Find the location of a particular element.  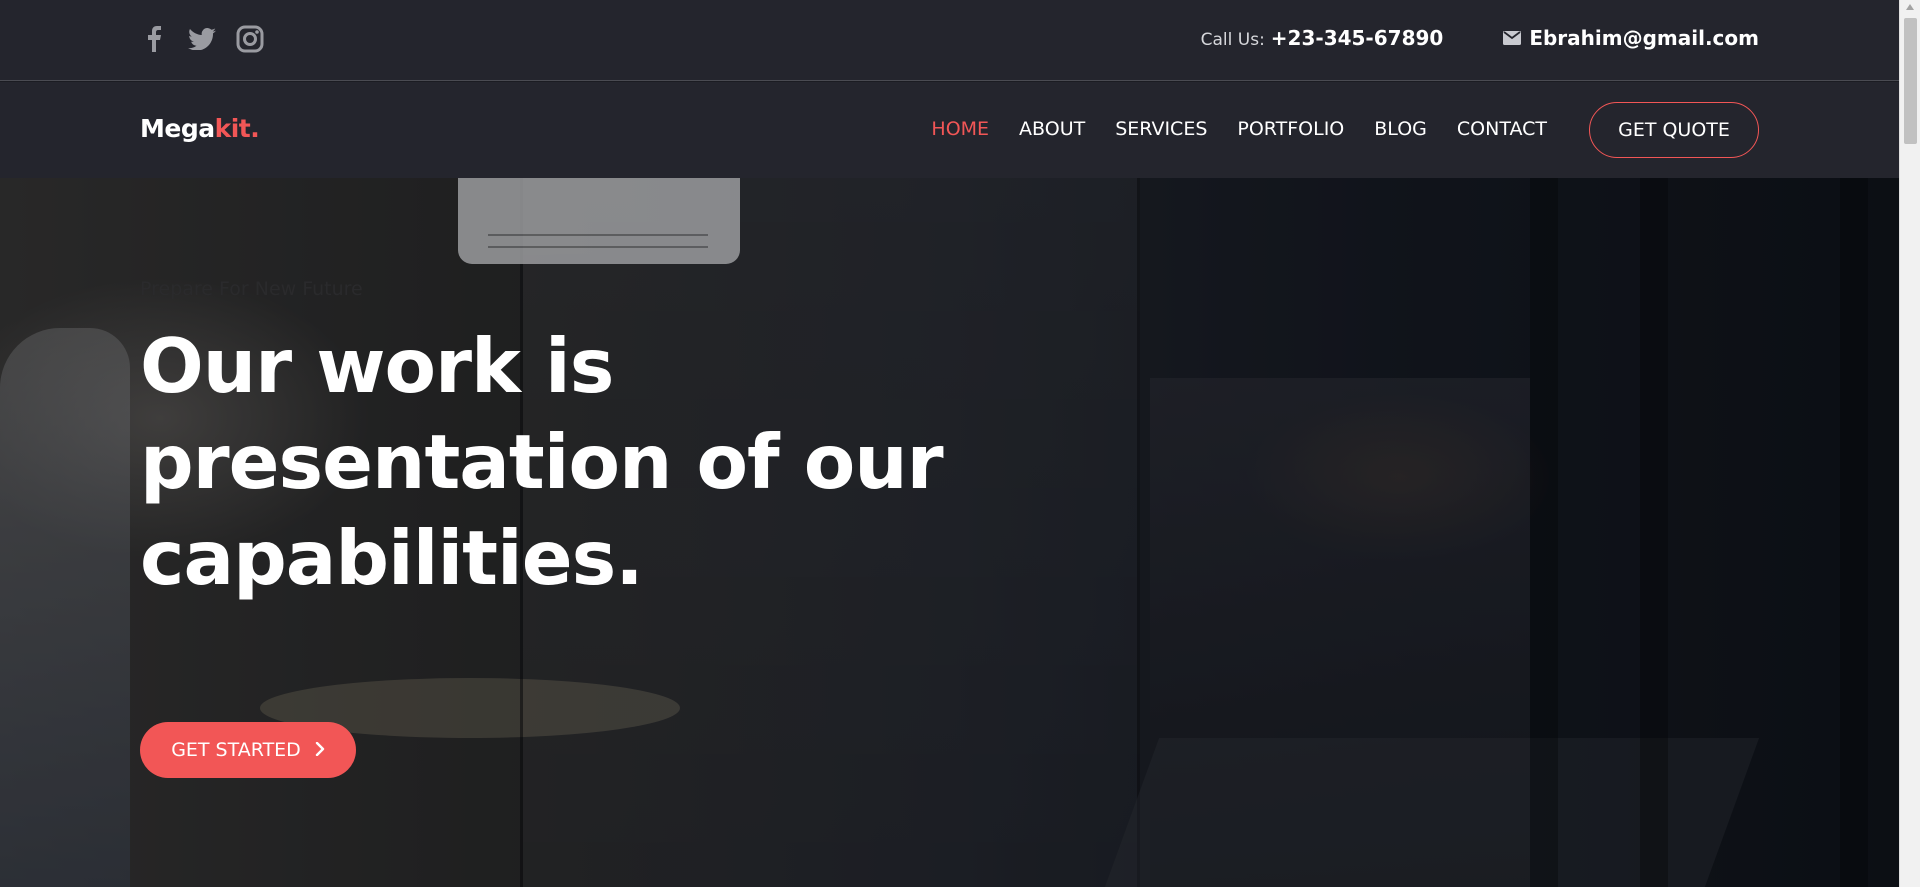

nav-item-about: ABOUT is located at coordinates (1052, 129).